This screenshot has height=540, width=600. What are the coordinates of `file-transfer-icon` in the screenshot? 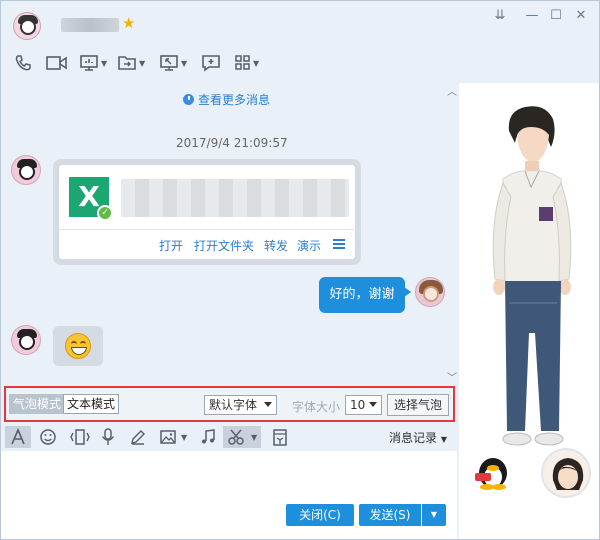 It's located at (127, 63).